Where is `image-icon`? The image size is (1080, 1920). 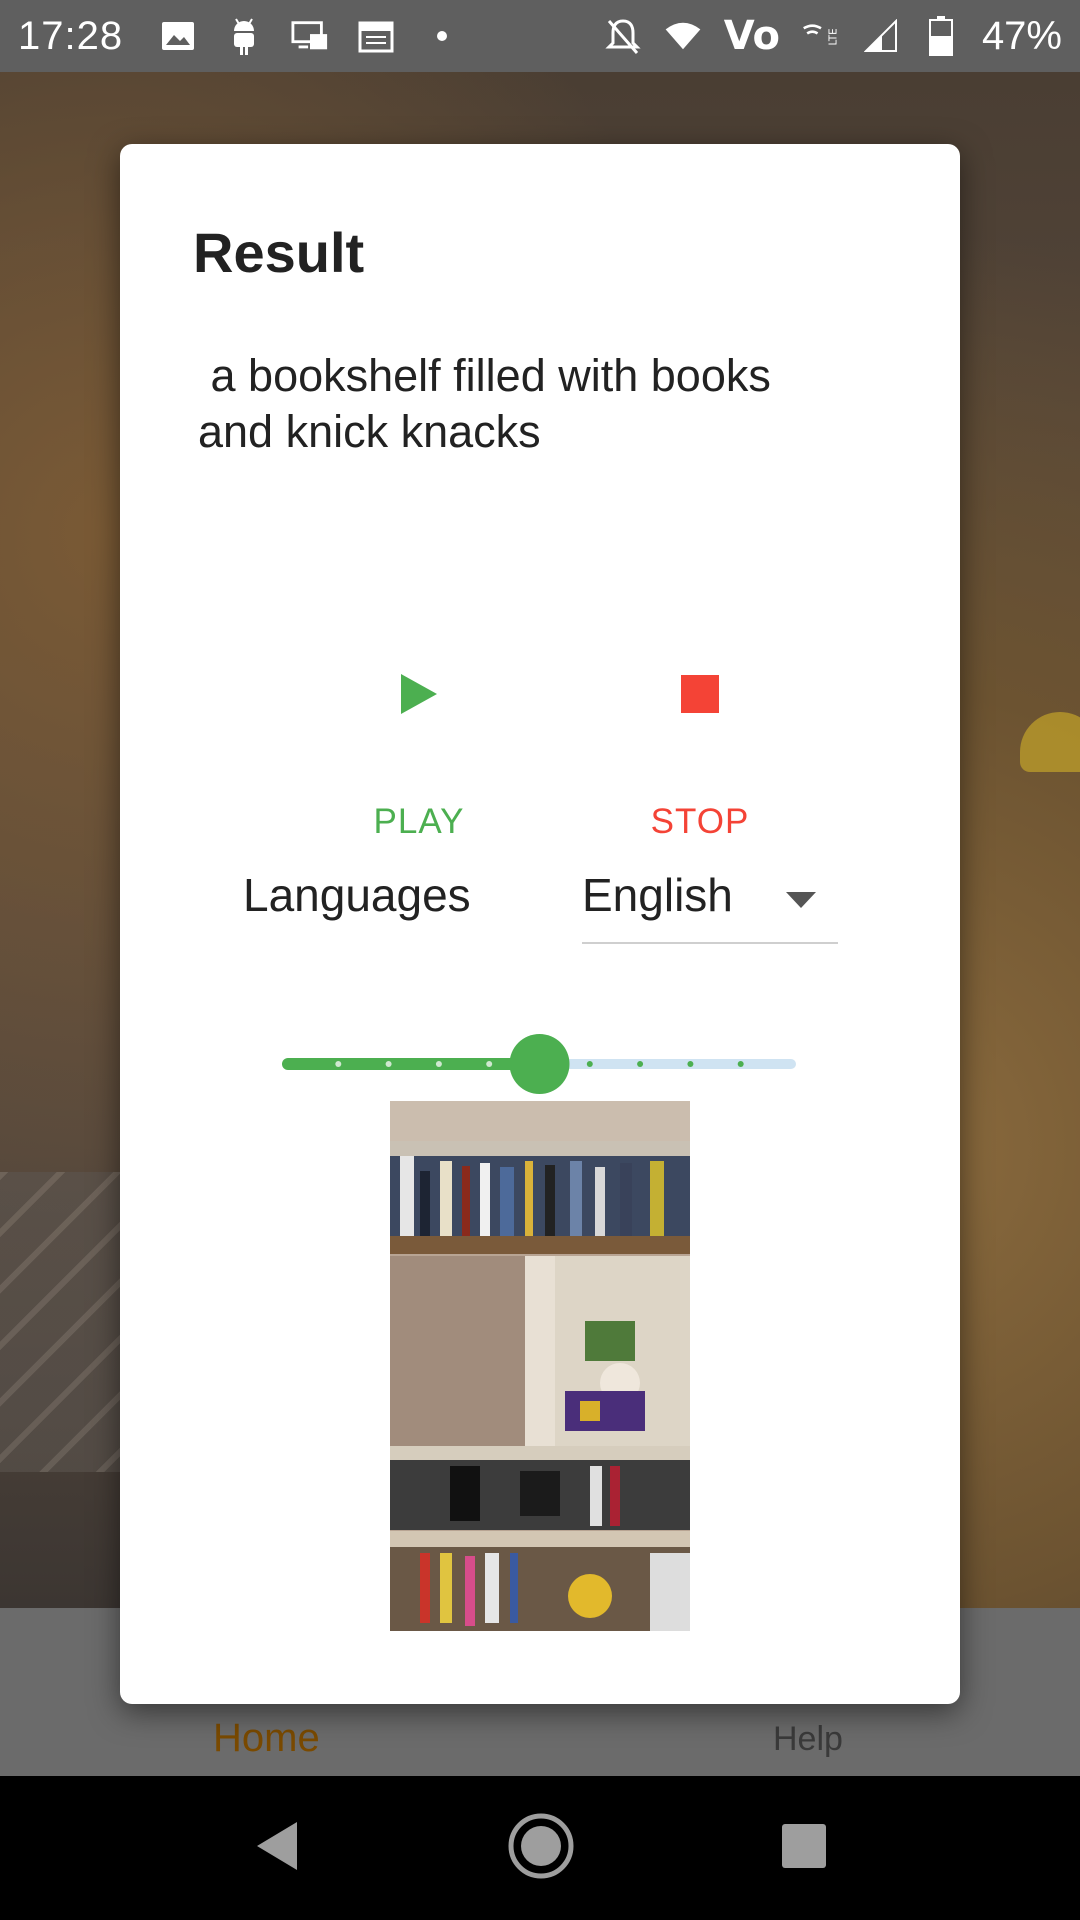 image-icon is located at coordinates (178, 36).